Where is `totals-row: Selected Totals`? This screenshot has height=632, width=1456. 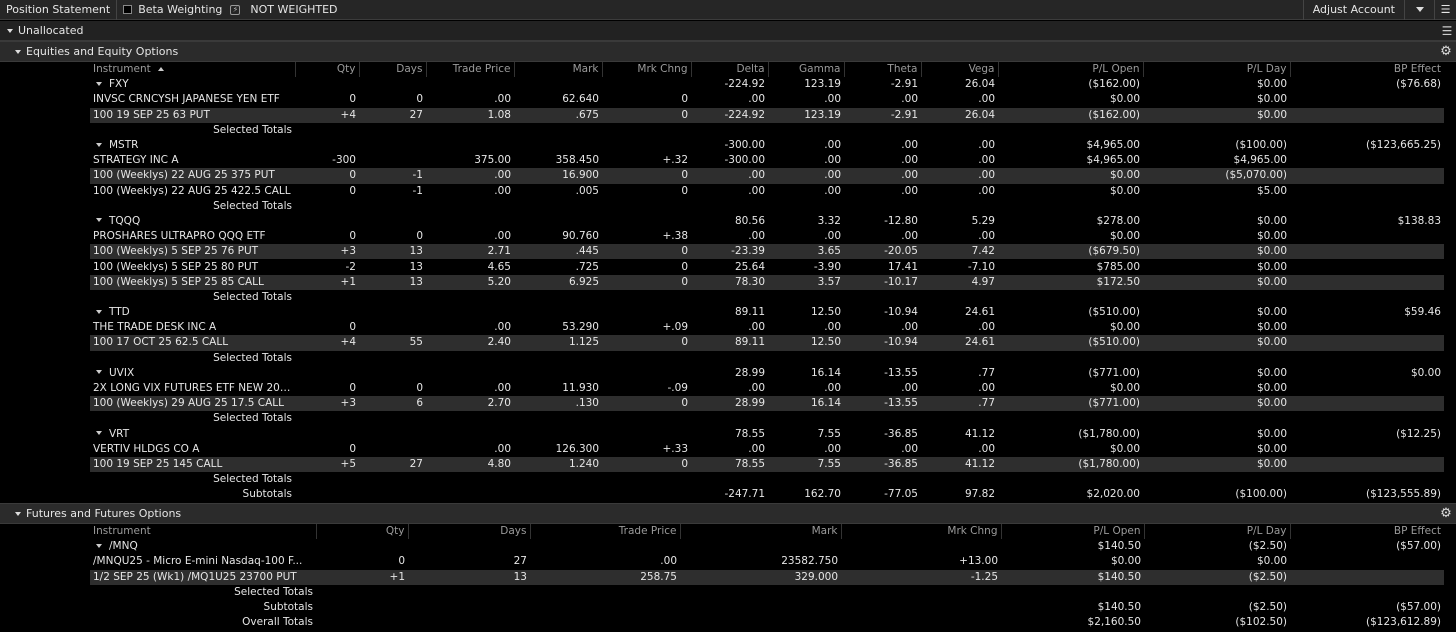 totals-row: Selected Totals is located at coordinates (767, 358).